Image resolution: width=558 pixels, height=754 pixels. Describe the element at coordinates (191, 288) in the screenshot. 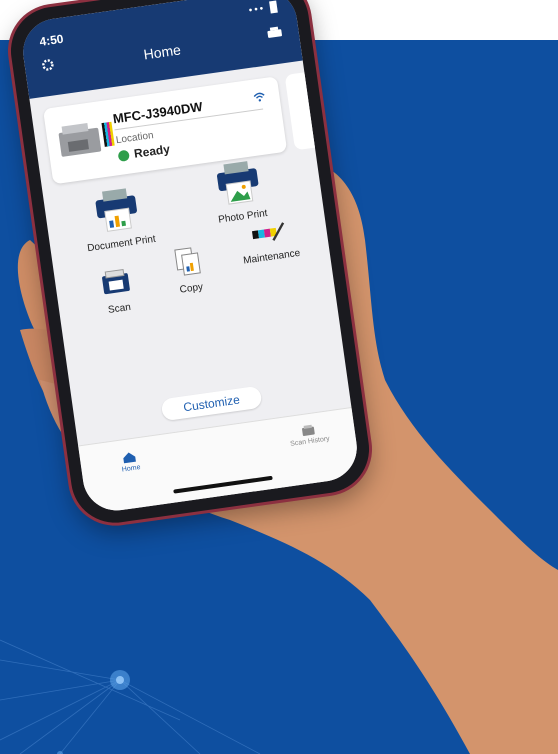

I see `tile-label: Copy` at that location.